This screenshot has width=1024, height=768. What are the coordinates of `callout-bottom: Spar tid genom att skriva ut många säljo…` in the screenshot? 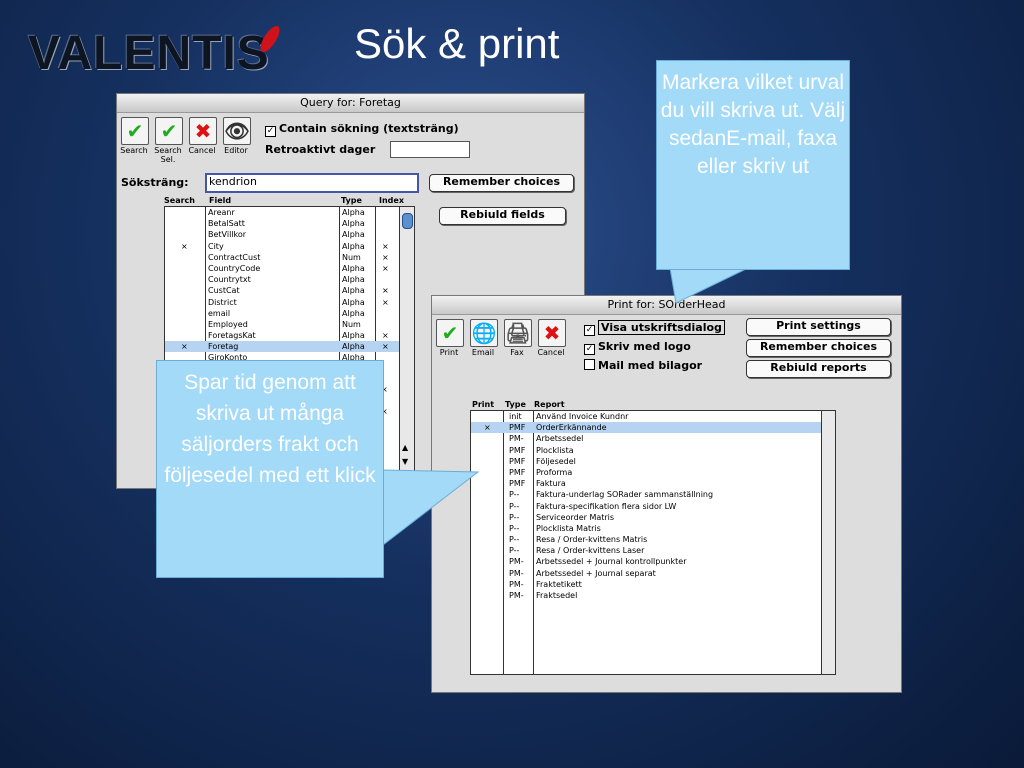 It's located at (270, 469).